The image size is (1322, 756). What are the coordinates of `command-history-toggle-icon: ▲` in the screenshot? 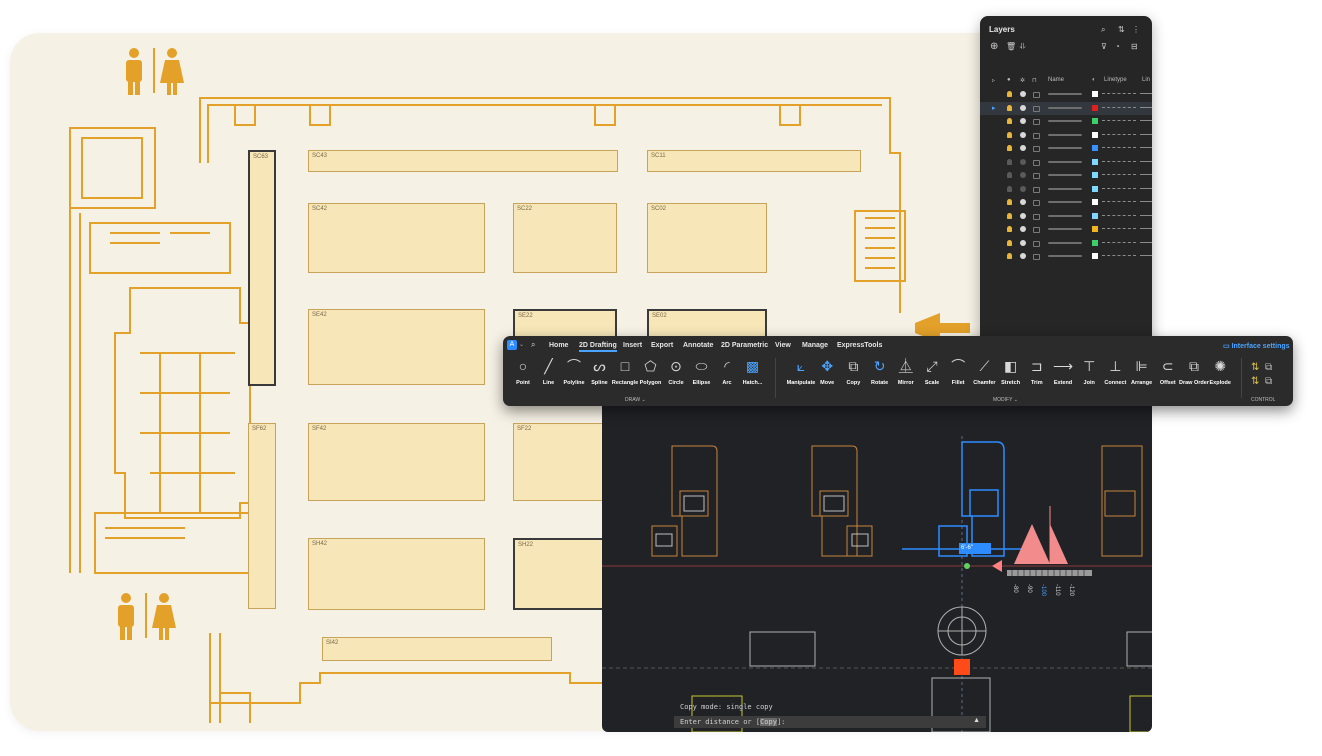 It's located at (976, 720).